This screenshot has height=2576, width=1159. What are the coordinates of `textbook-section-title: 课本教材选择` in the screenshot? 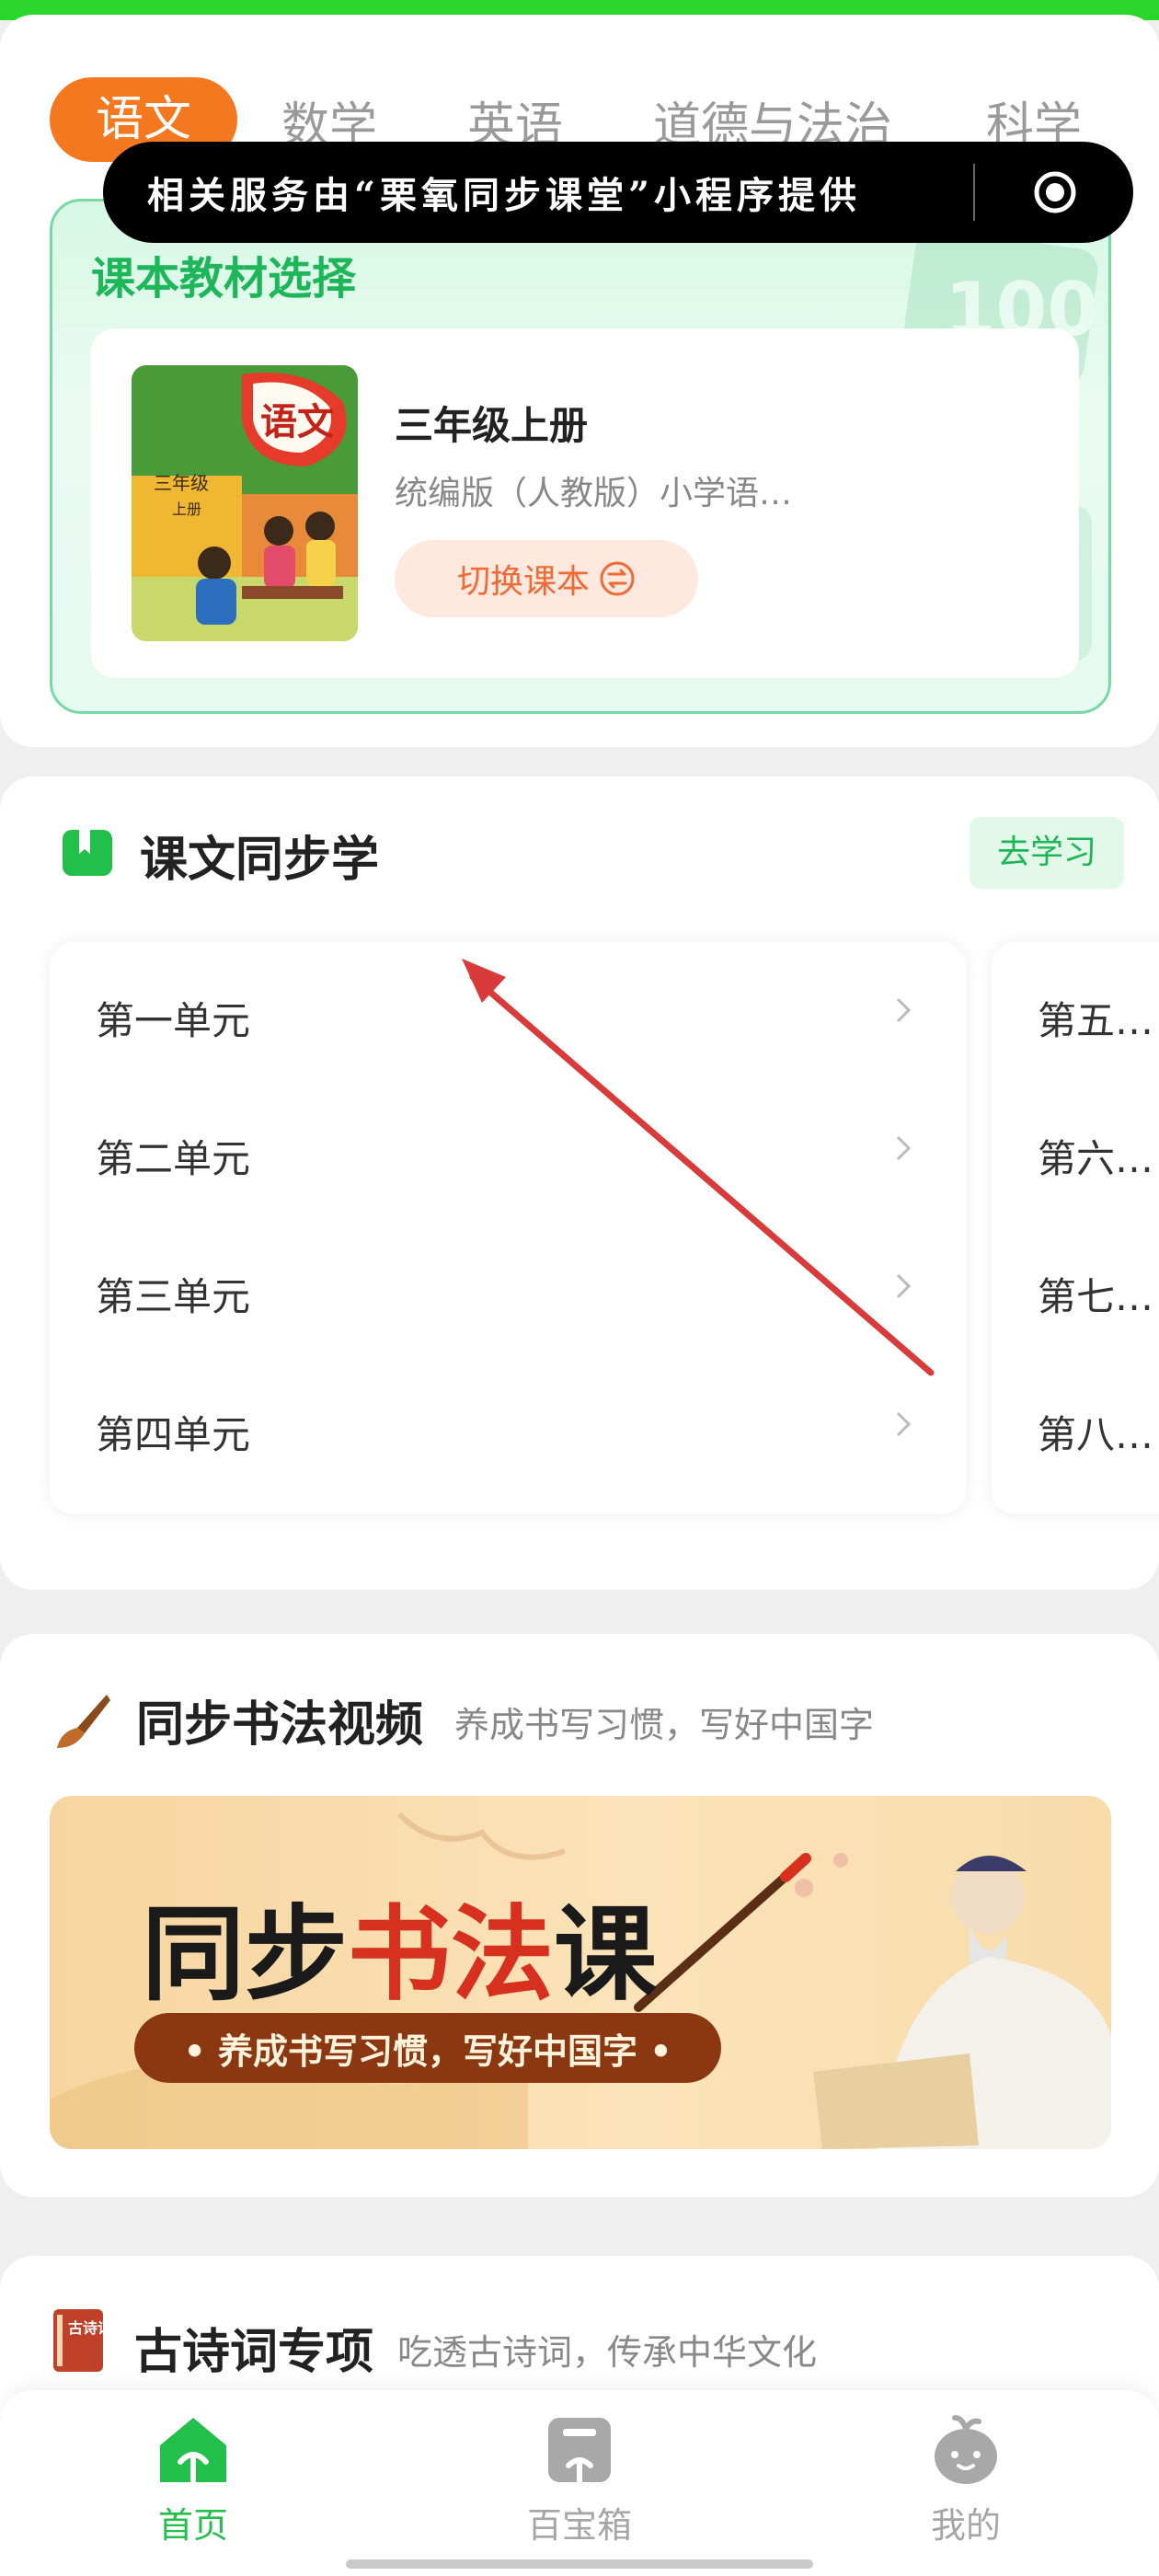 It's located at (224, 279).